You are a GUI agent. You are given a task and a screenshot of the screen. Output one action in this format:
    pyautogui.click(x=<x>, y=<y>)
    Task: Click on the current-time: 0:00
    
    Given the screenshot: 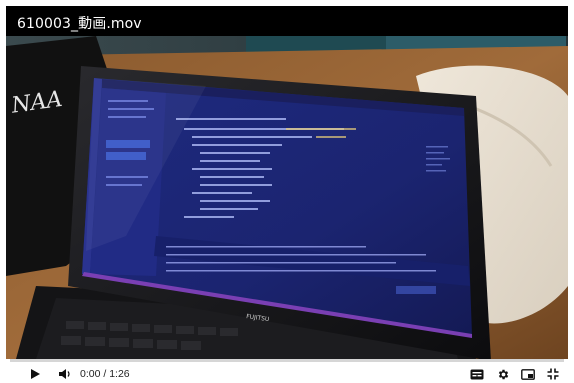 What is the action you would take?
    pyautogui.click(x=90, y=374)
    